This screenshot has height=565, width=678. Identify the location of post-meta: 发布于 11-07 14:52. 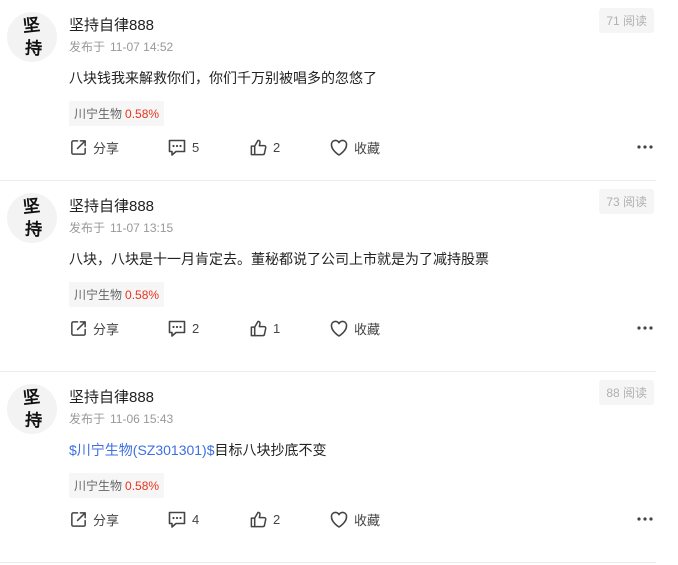
(121, 46).